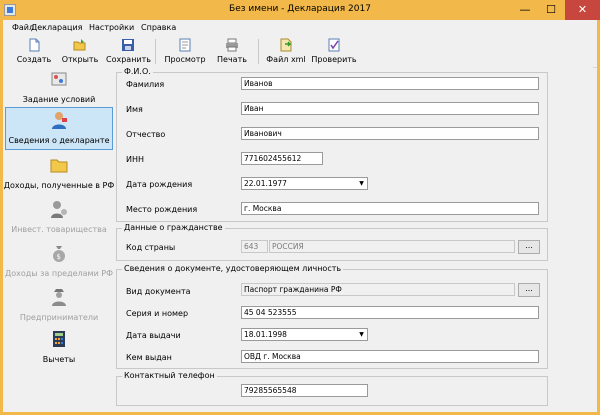  I want to click on nav-invest: Инвест. товарищества, so click(59, 218).